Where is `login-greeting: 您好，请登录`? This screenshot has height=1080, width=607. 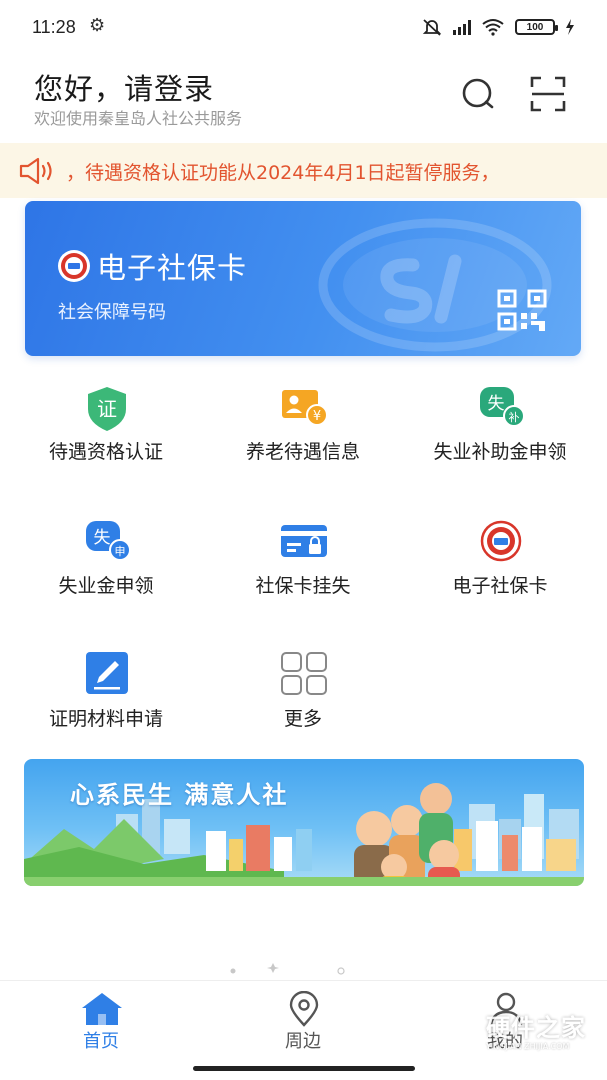 login-greeting: 您好，请登录 is located at coordinates (124, 87).